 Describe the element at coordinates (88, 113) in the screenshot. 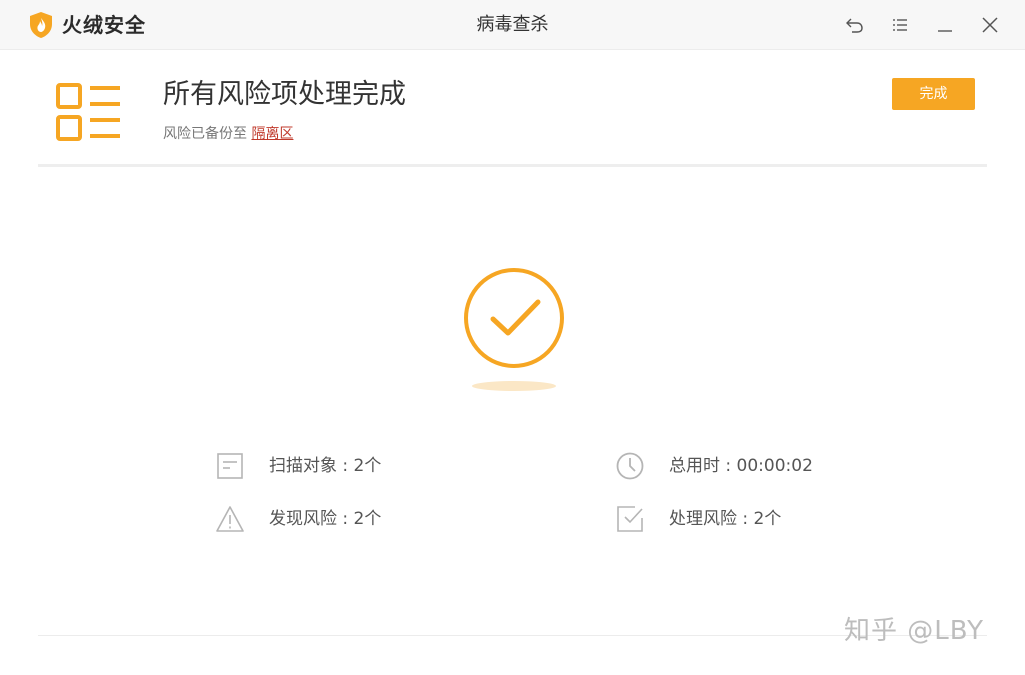

I see `report-list-icon` at that location.